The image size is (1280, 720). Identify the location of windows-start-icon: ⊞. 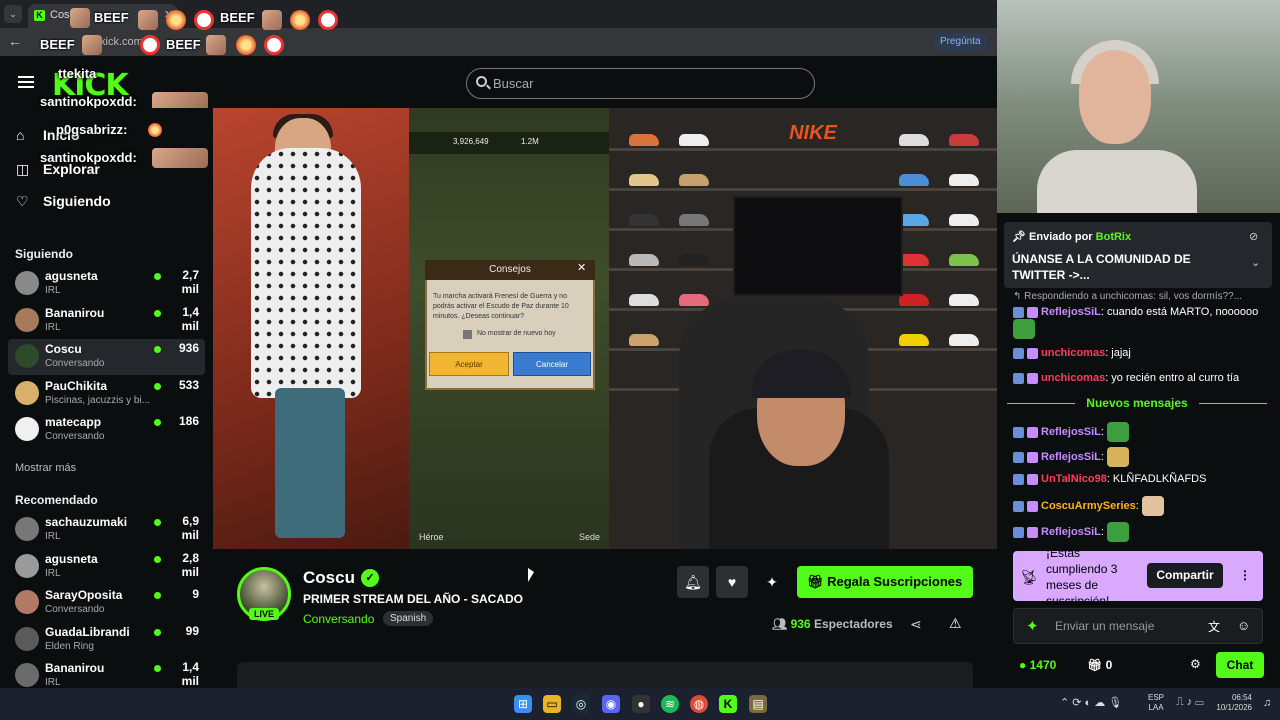
(523, 704).